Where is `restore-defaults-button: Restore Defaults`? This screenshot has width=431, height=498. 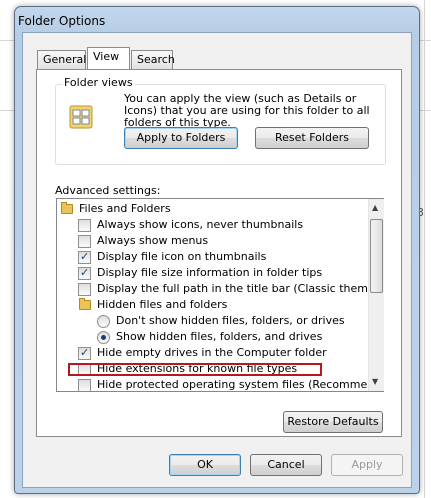
restore-defaults-button: Restore Defaults is located at coordinates (333, 422).